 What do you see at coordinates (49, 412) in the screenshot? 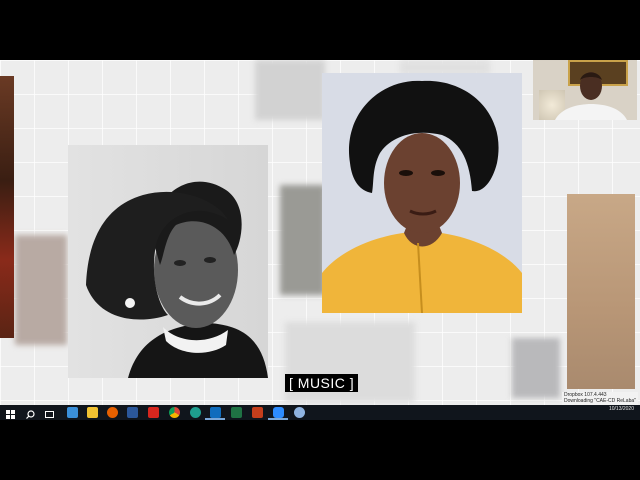
I see `task-view-icon` at bounding box center [49, 412].